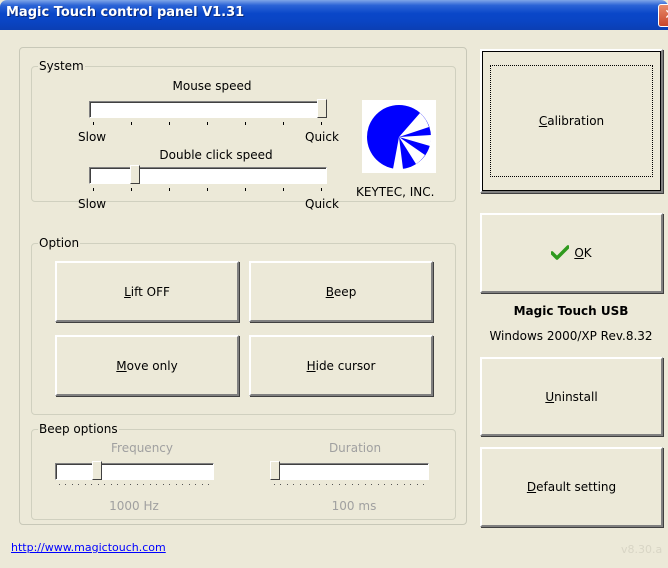 Image resolution: width=668 pixels, height=568 pixels. I want to click on duration-slider, so click(349, 471).